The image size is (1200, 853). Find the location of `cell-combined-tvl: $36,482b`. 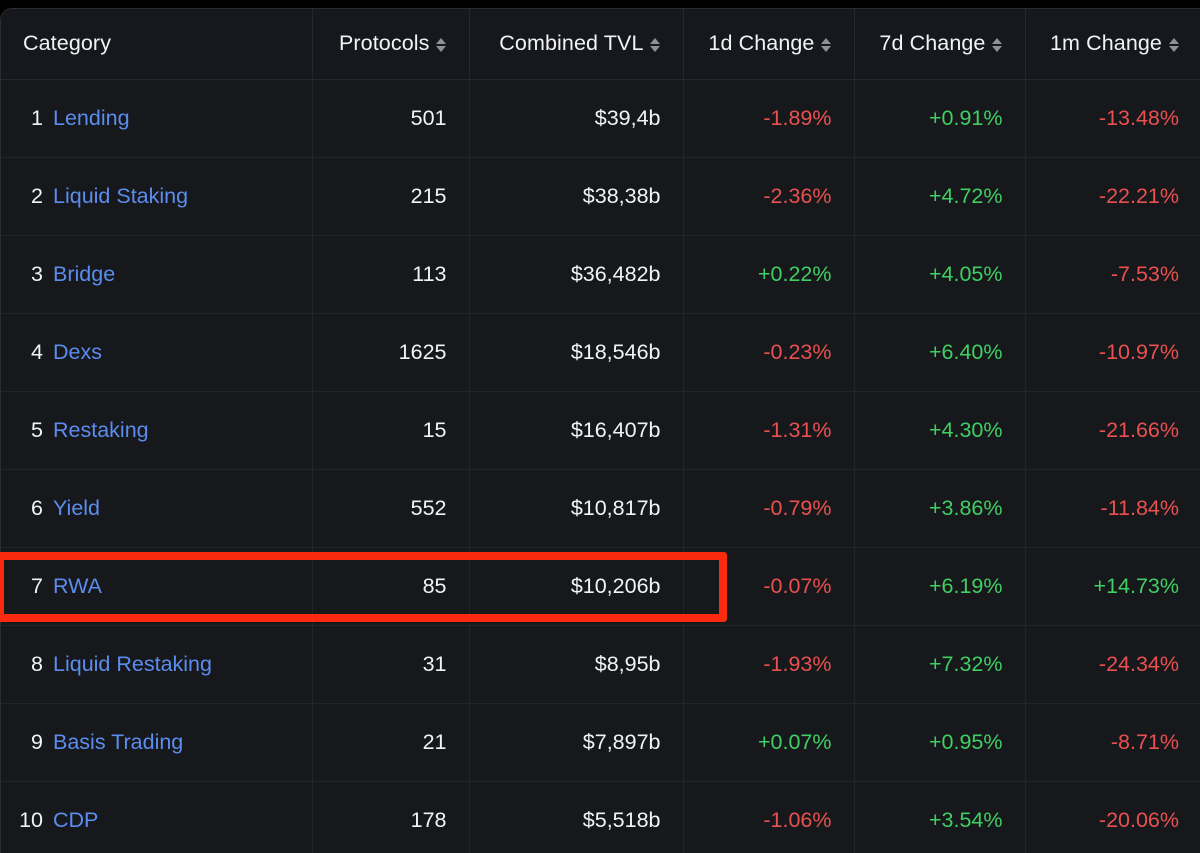

cell-combined-tvl: $36,482b is located at coordinates (576, 274).